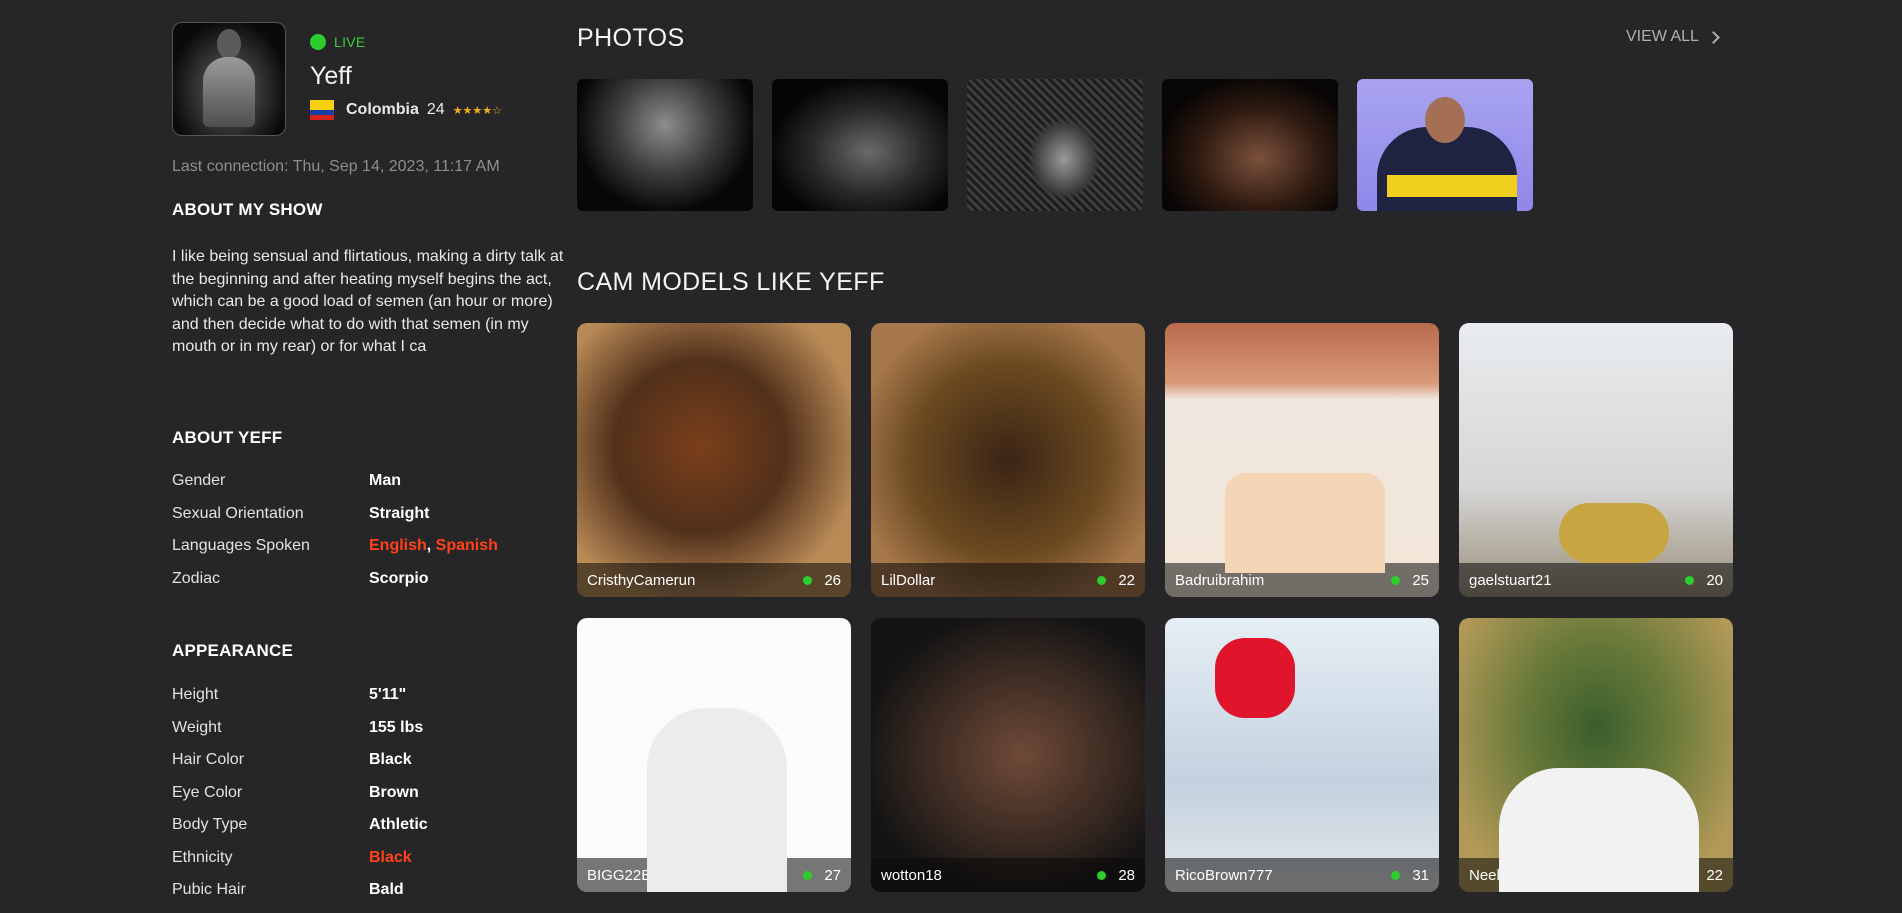 This screenshot has width=1902, height=913. Describe the element at coordinates (467, 545) in the screenshot. I see `language-link-spanish: Spanish` at that location.